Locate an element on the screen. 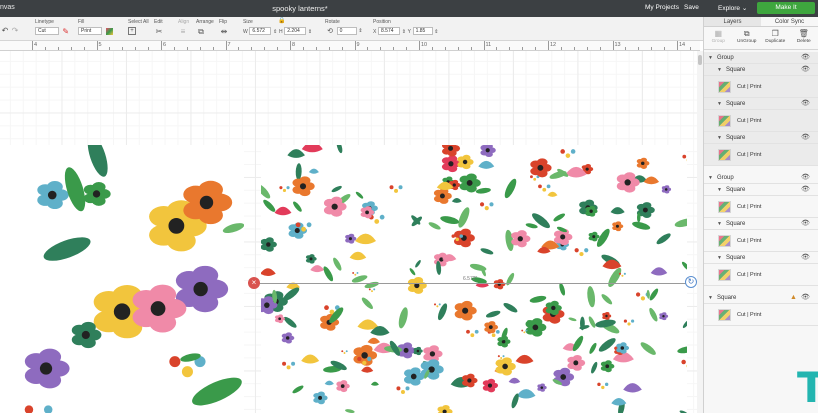  fill-select: Print is located at coordinates (90, 31).